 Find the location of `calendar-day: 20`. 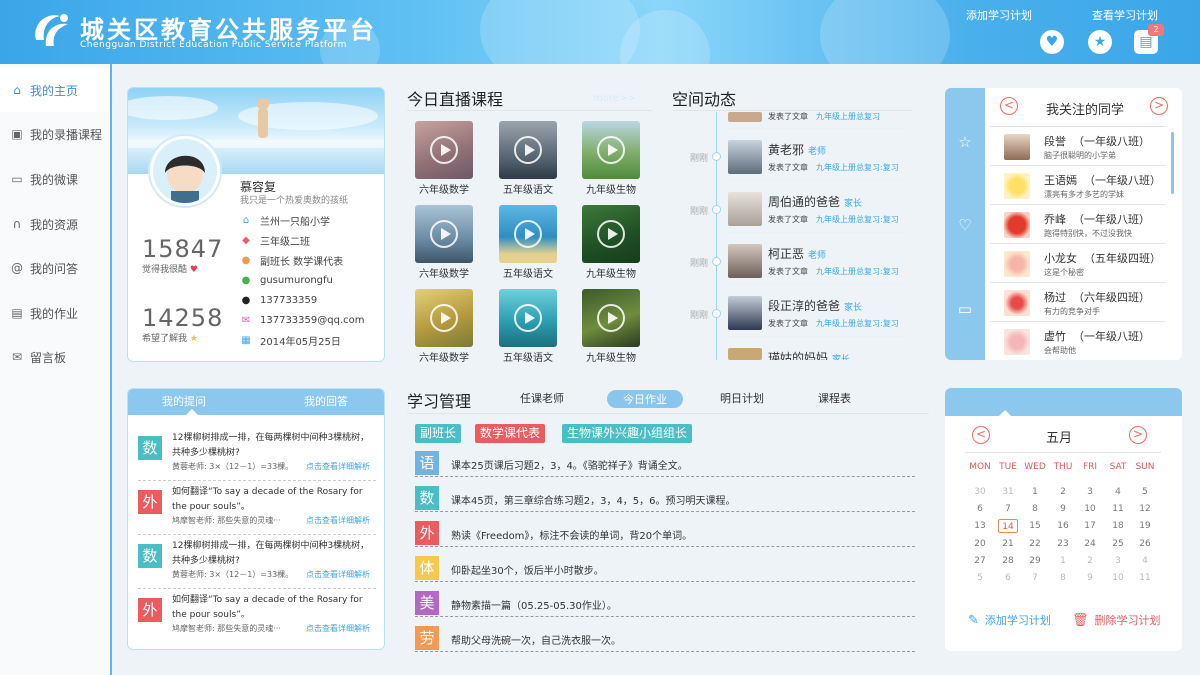

calendar-day: 20 is located at coordinates (980, 544).